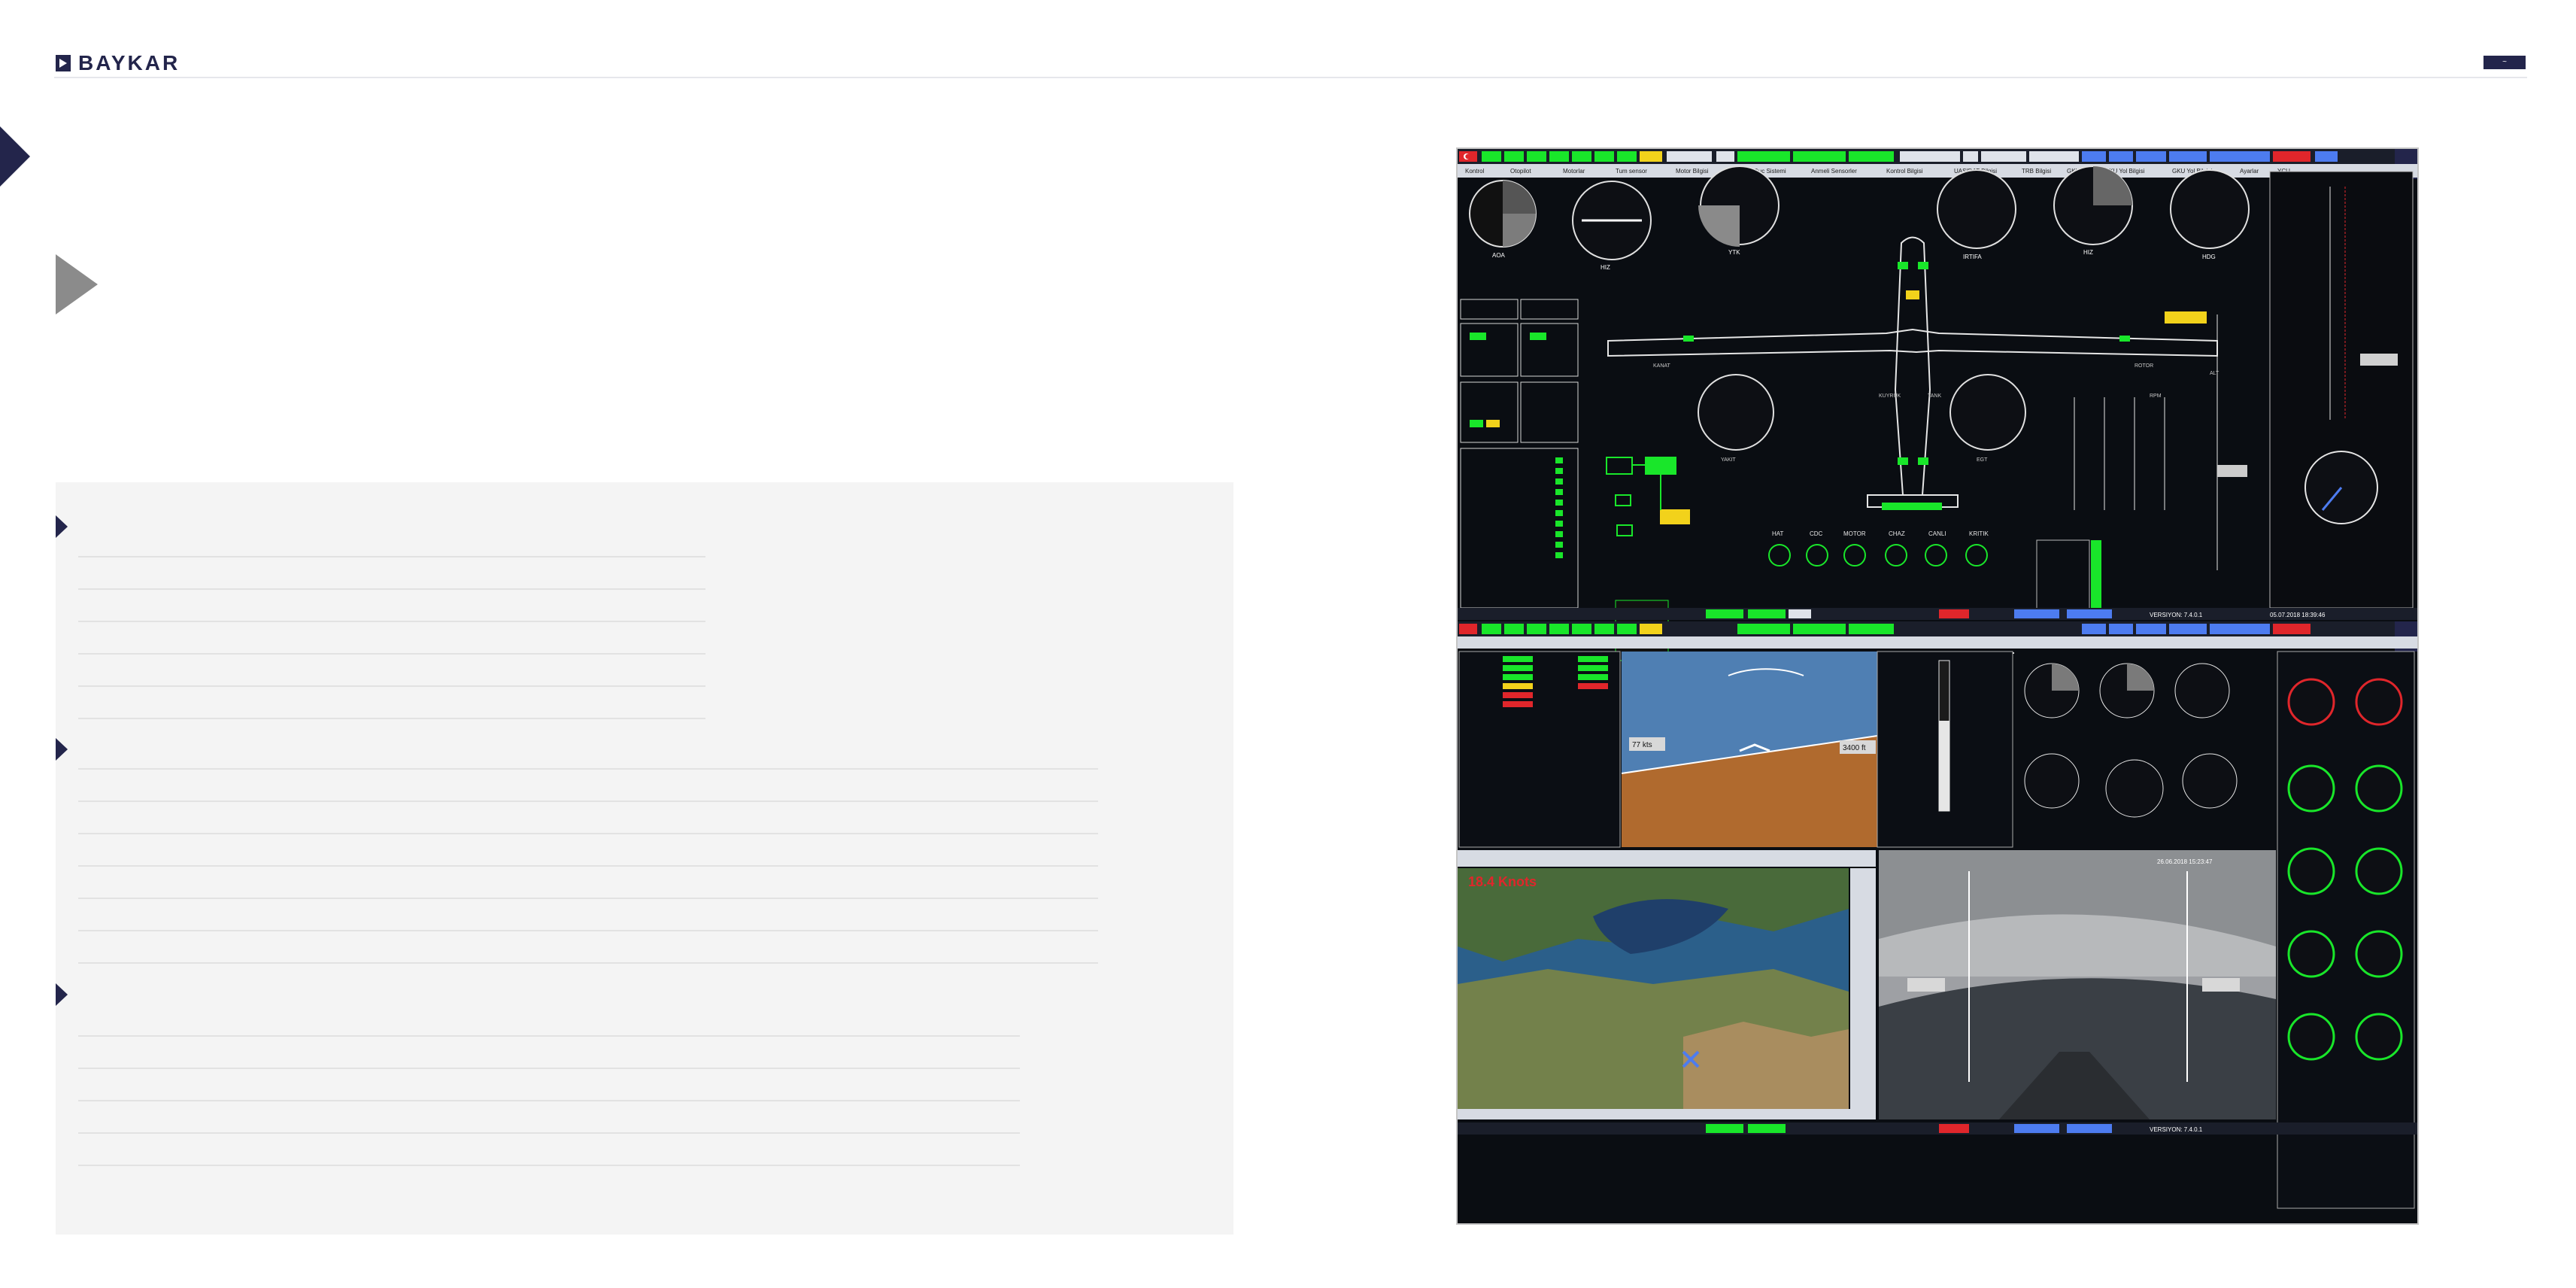 Image resolution: width=2576 pixels, height=1288 pixels. Describe the element at coordinates (77, 284) in the screenshot. I see `title-play-icon` at that location.